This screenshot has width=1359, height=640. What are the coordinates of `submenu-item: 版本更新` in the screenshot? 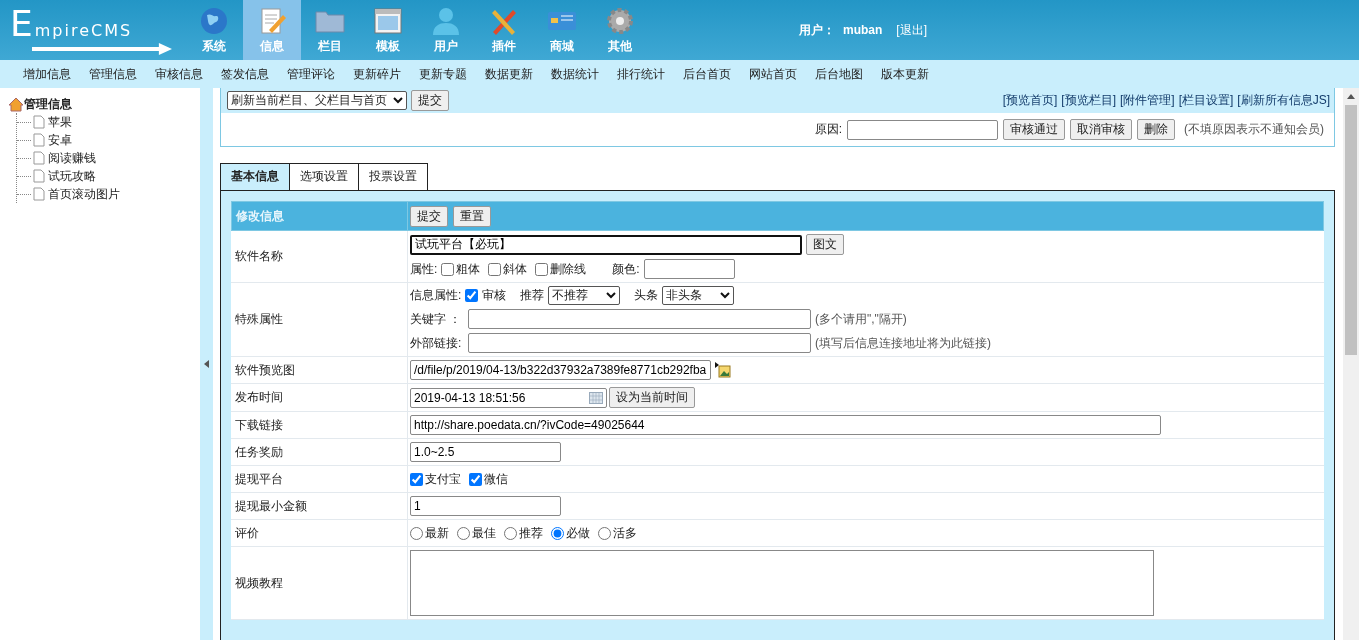 It's located at (905, 74).